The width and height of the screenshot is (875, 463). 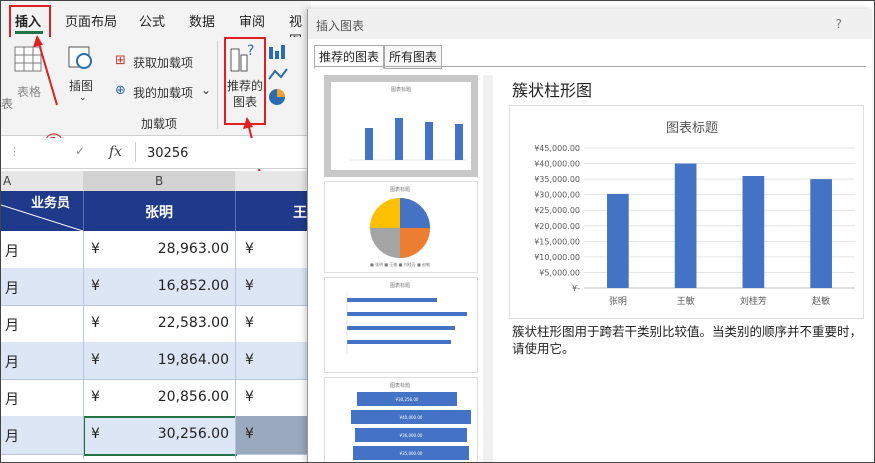 I want to click on table-header-row: 业务员 张明 王, so click(x=156, y=211).